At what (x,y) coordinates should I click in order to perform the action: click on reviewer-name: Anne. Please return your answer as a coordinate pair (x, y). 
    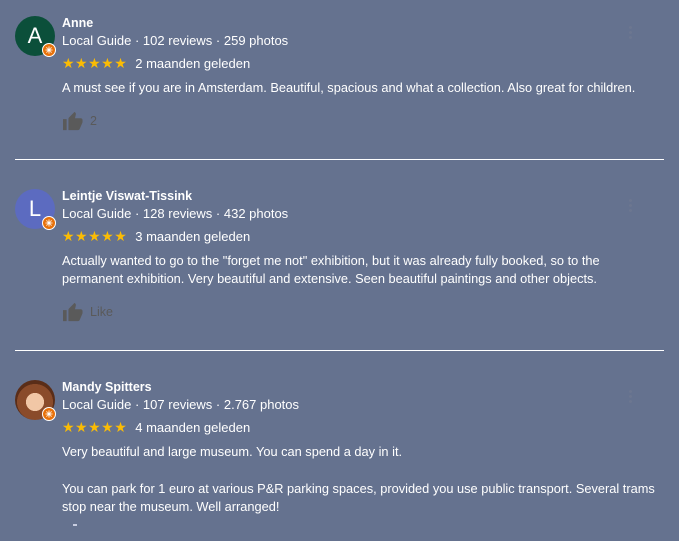
    Looking at the image, I should click on (77, 23).